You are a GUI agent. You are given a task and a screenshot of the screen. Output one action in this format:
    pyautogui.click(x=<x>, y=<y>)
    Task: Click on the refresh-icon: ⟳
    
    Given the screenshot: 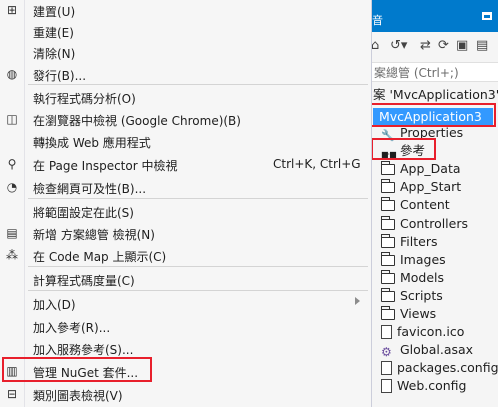 What is the action you would take?
    pyautogui.click(x=443, y=45)
    